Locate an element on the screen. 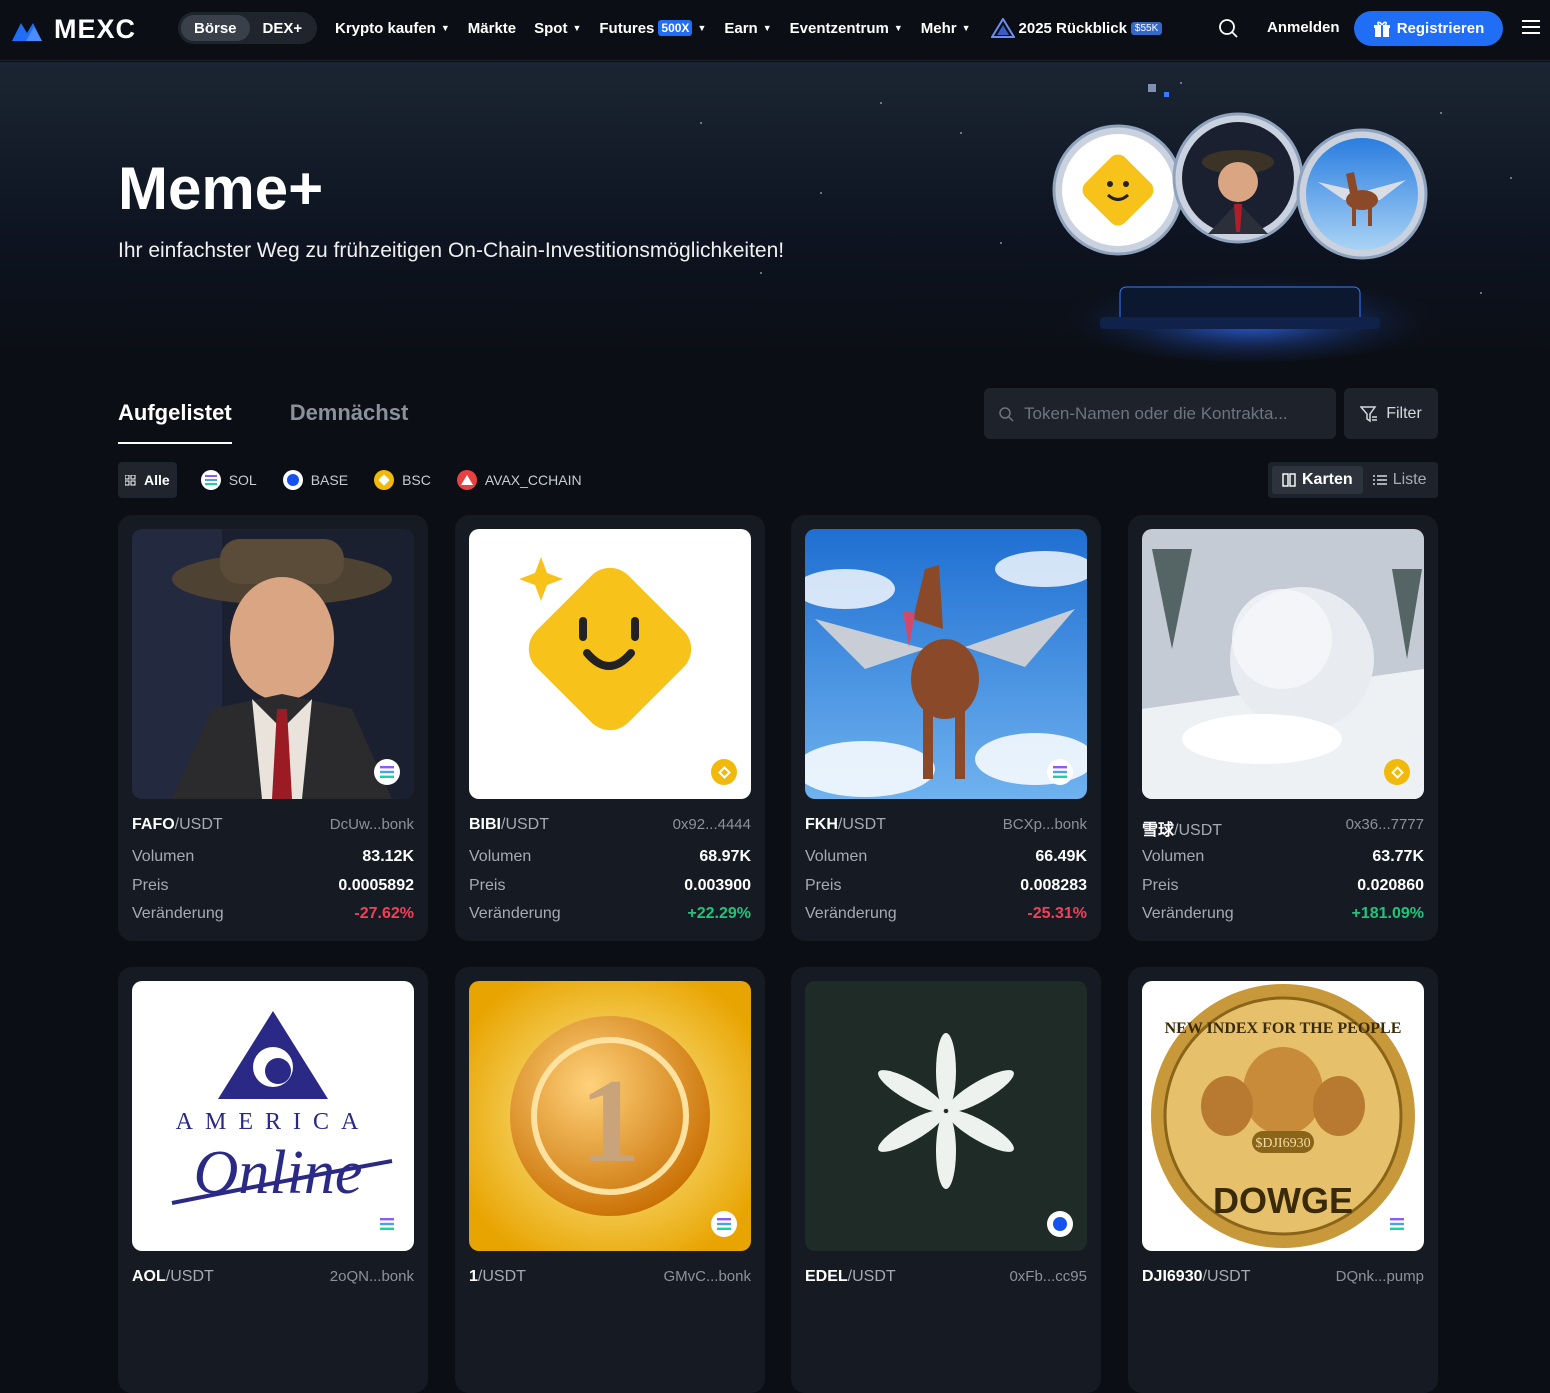 This screenshot has height=1393, width=1550. token-symbol: FKH is located at coordinates (821, 824).